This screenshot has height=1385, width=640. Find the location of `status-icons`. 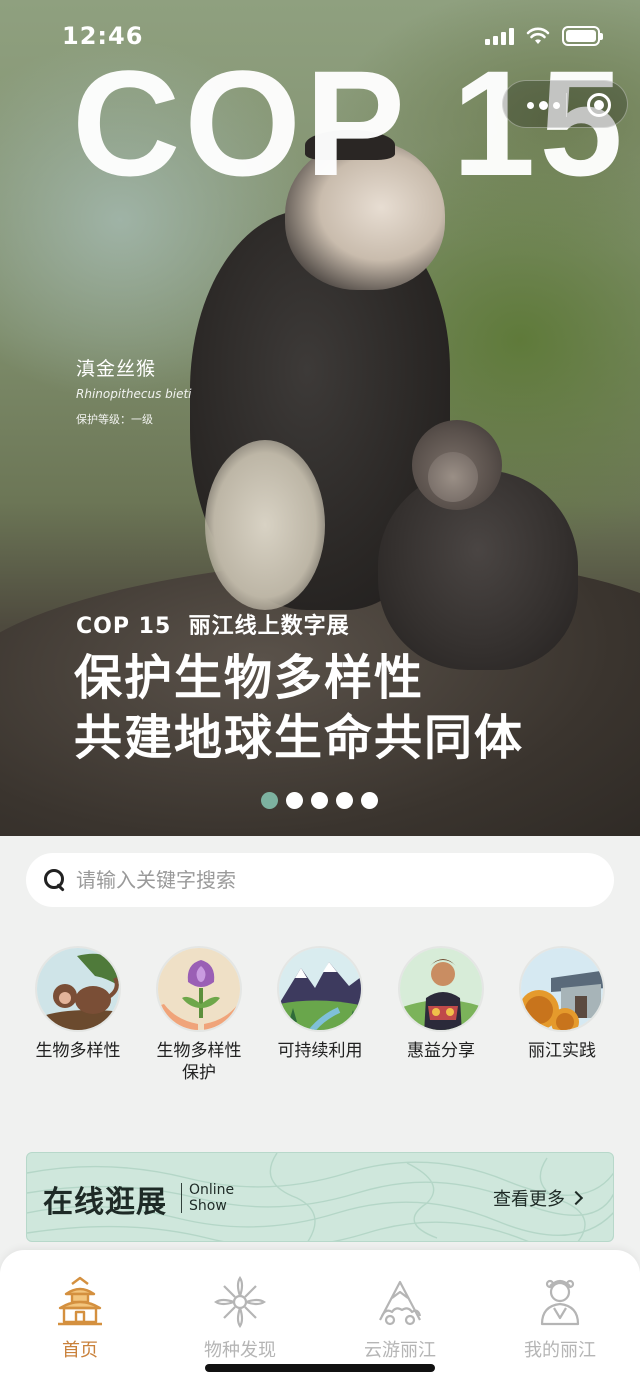

status-icons is located at coordinates (544, 36).